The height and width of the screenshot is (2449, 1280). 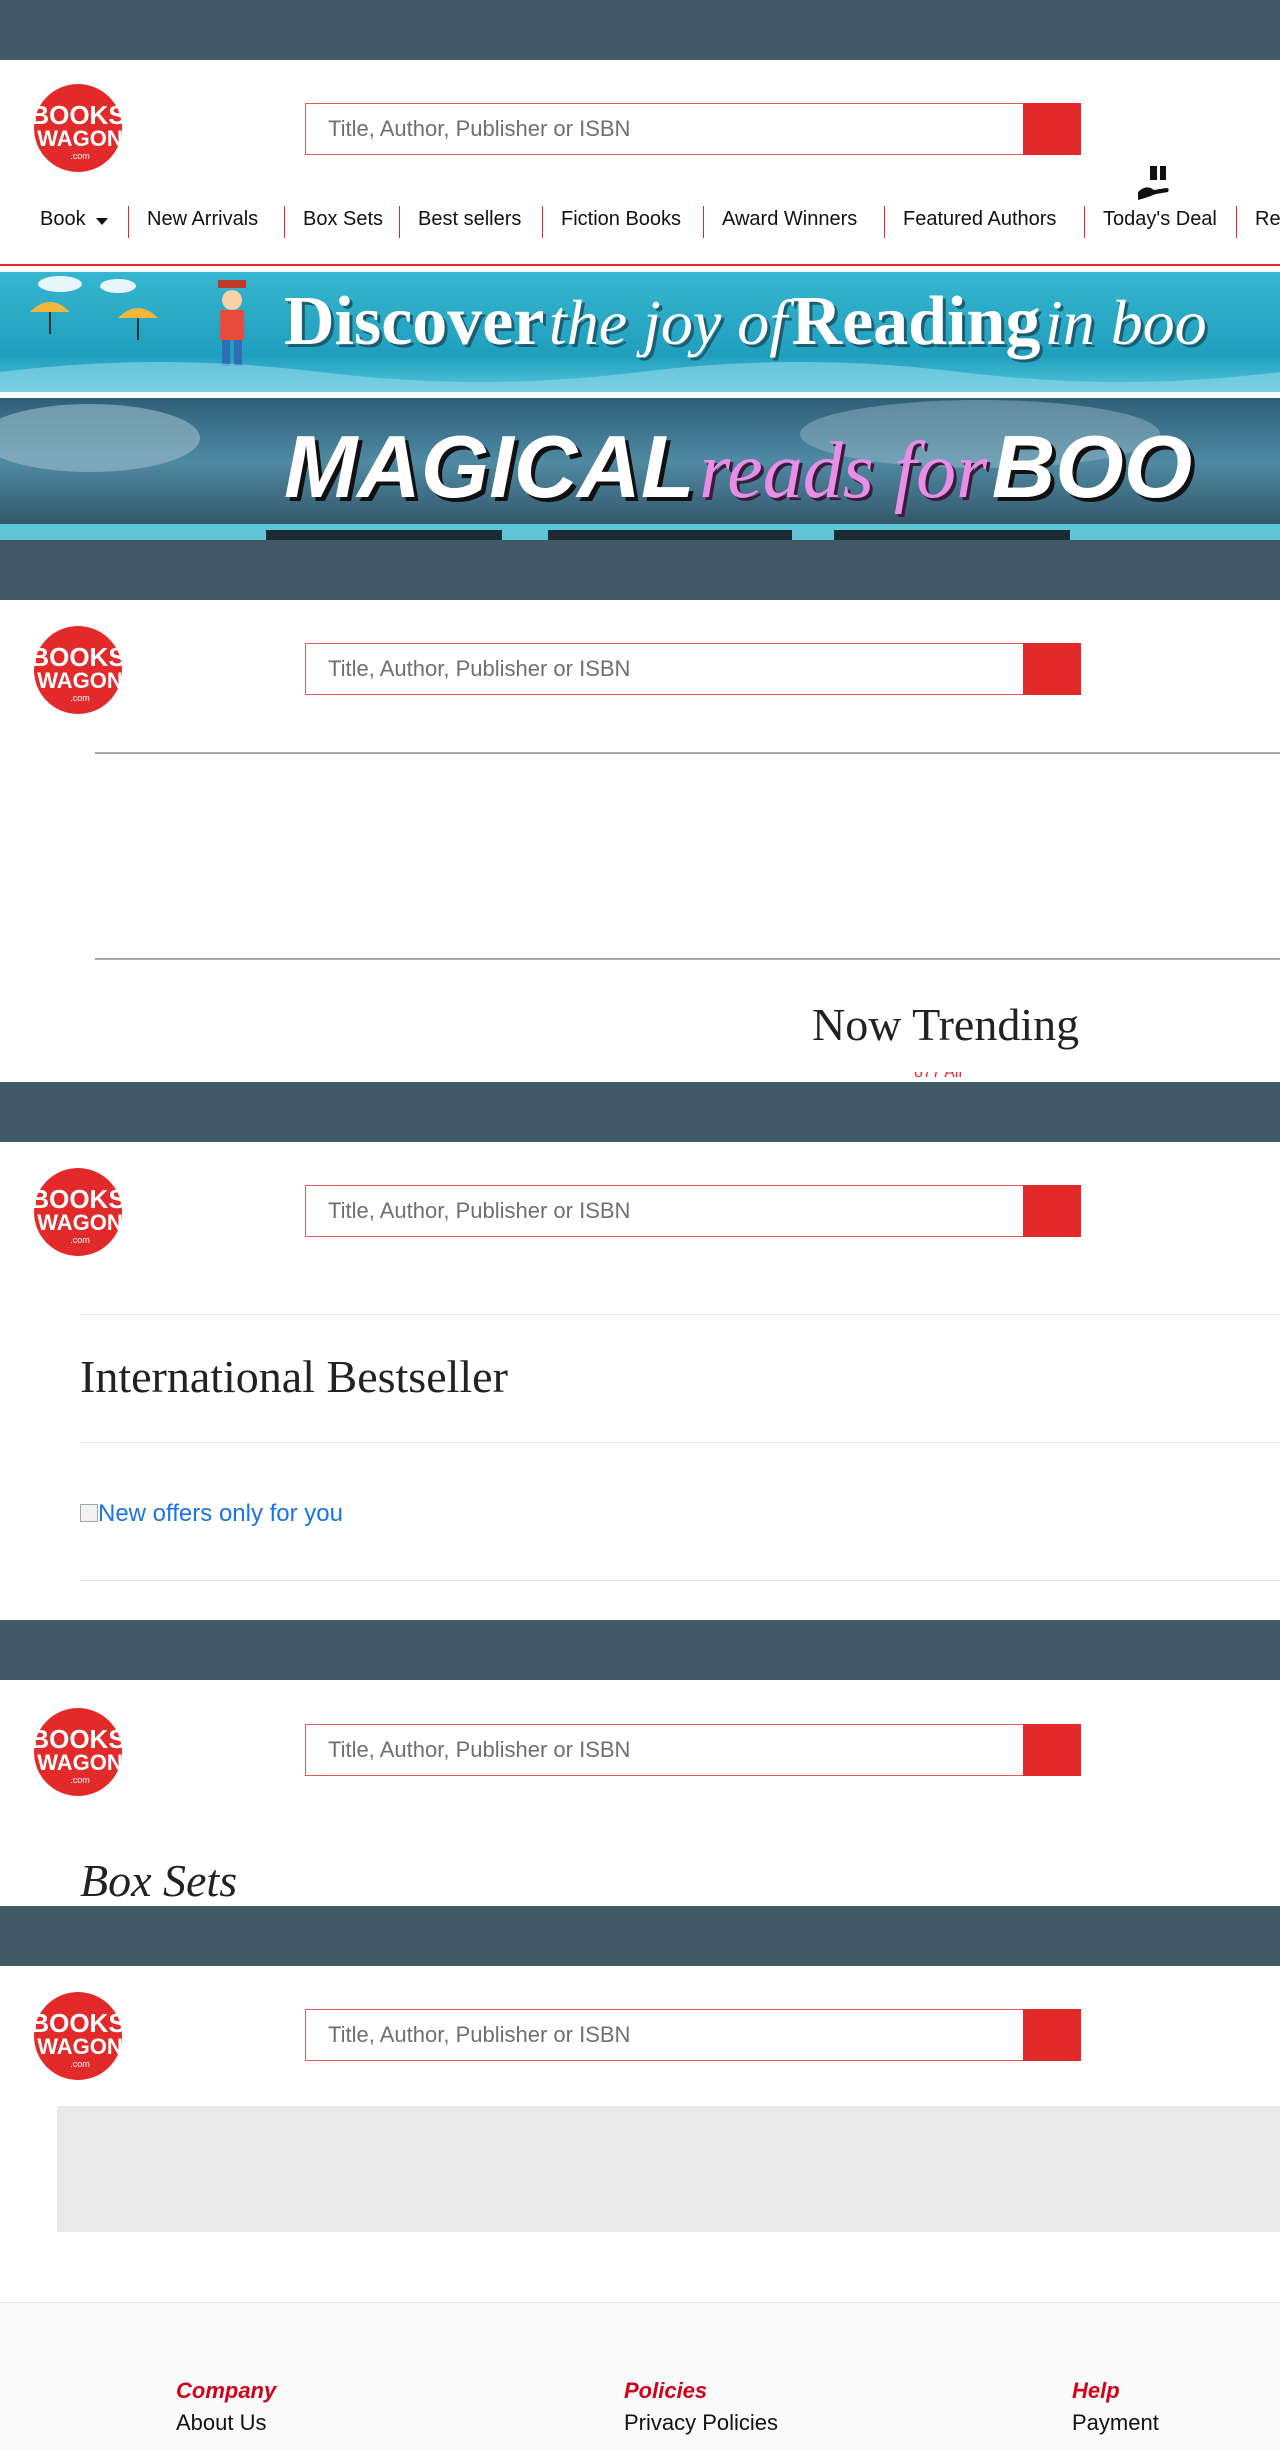 I want to click on discover-banner-text: Discover the joy of Reading in boo, so click(x=745, y=322).